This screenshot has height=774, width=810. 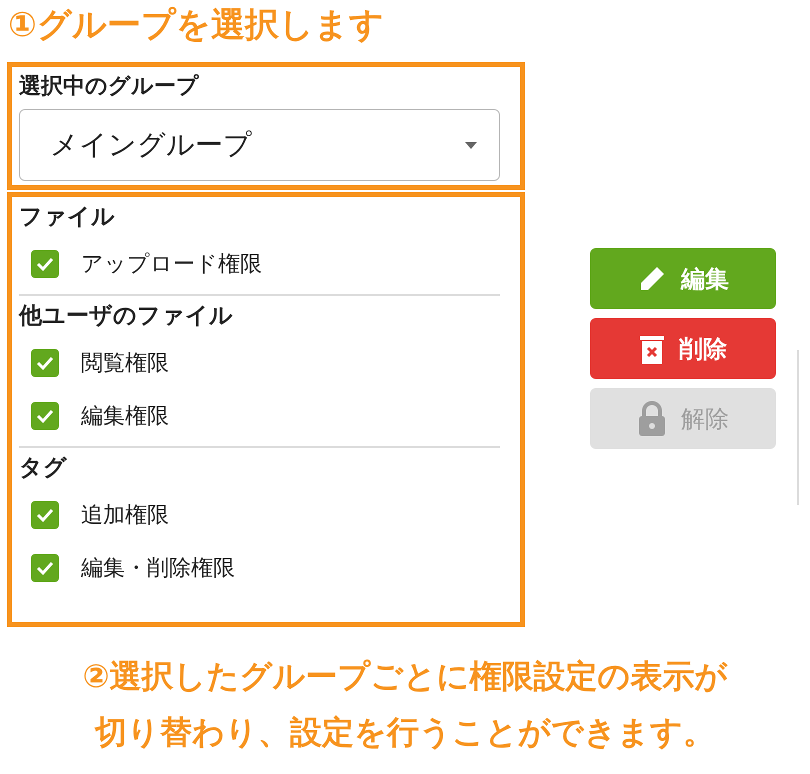 What do you see at coordinates (125, 516) in the screenshot?
I see `checkbox-label: 追加権限` at bounding box center [125, 516].